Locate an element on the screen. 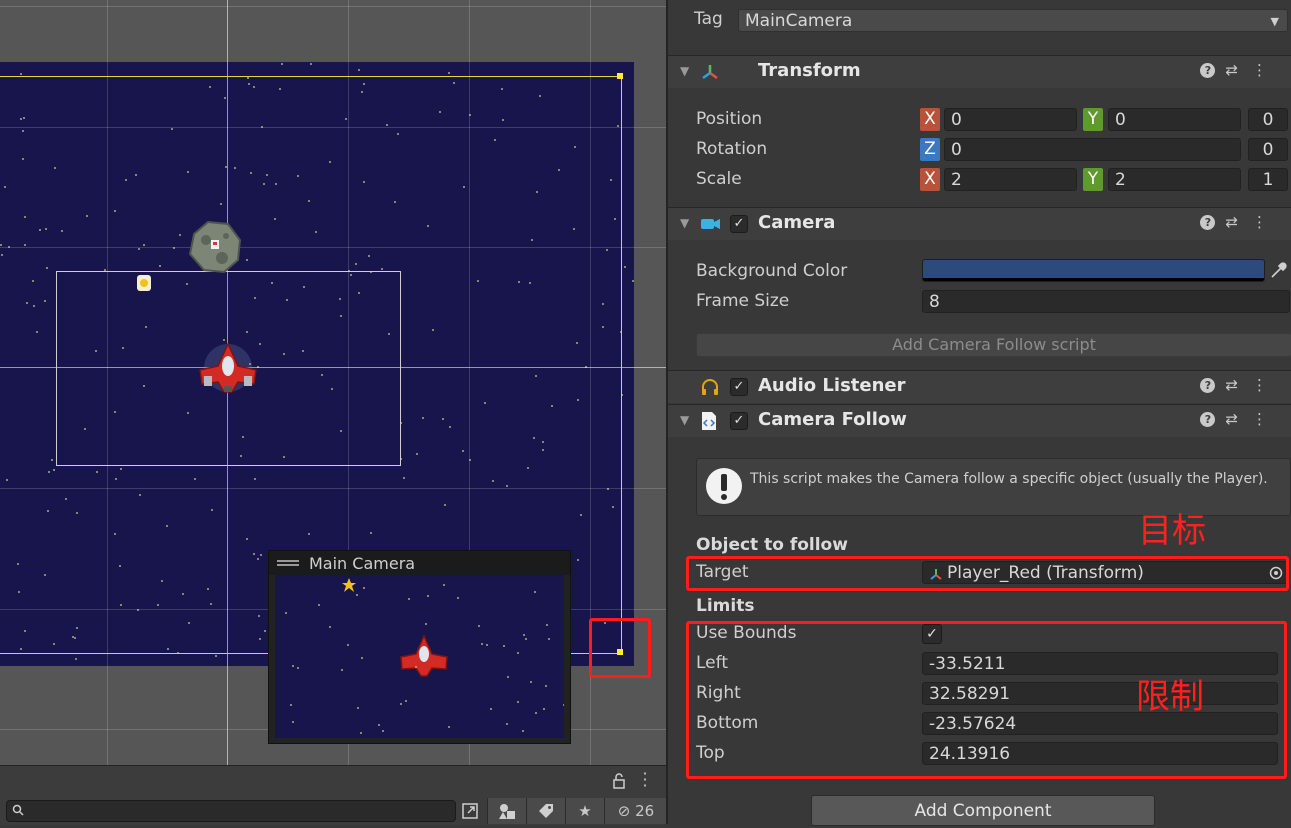  position-y-field: 0 is located at coordinates (1174, 119).